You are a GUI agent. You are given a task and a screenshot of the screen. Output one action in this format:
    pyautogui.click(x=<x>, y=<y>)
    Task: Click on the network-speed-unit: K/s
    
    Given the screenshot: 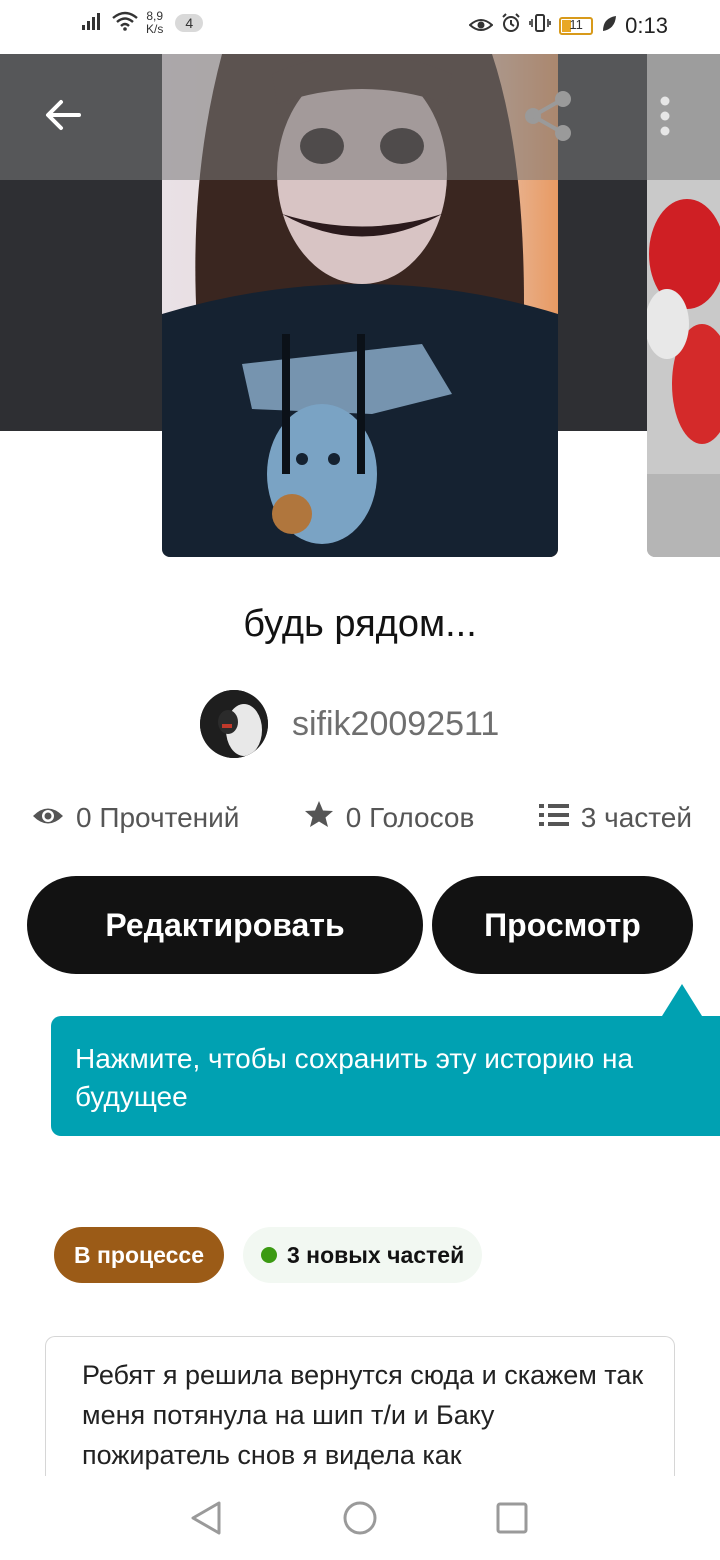 What is the action you would take?
    pyautogui.click(x=155, y=29)
    